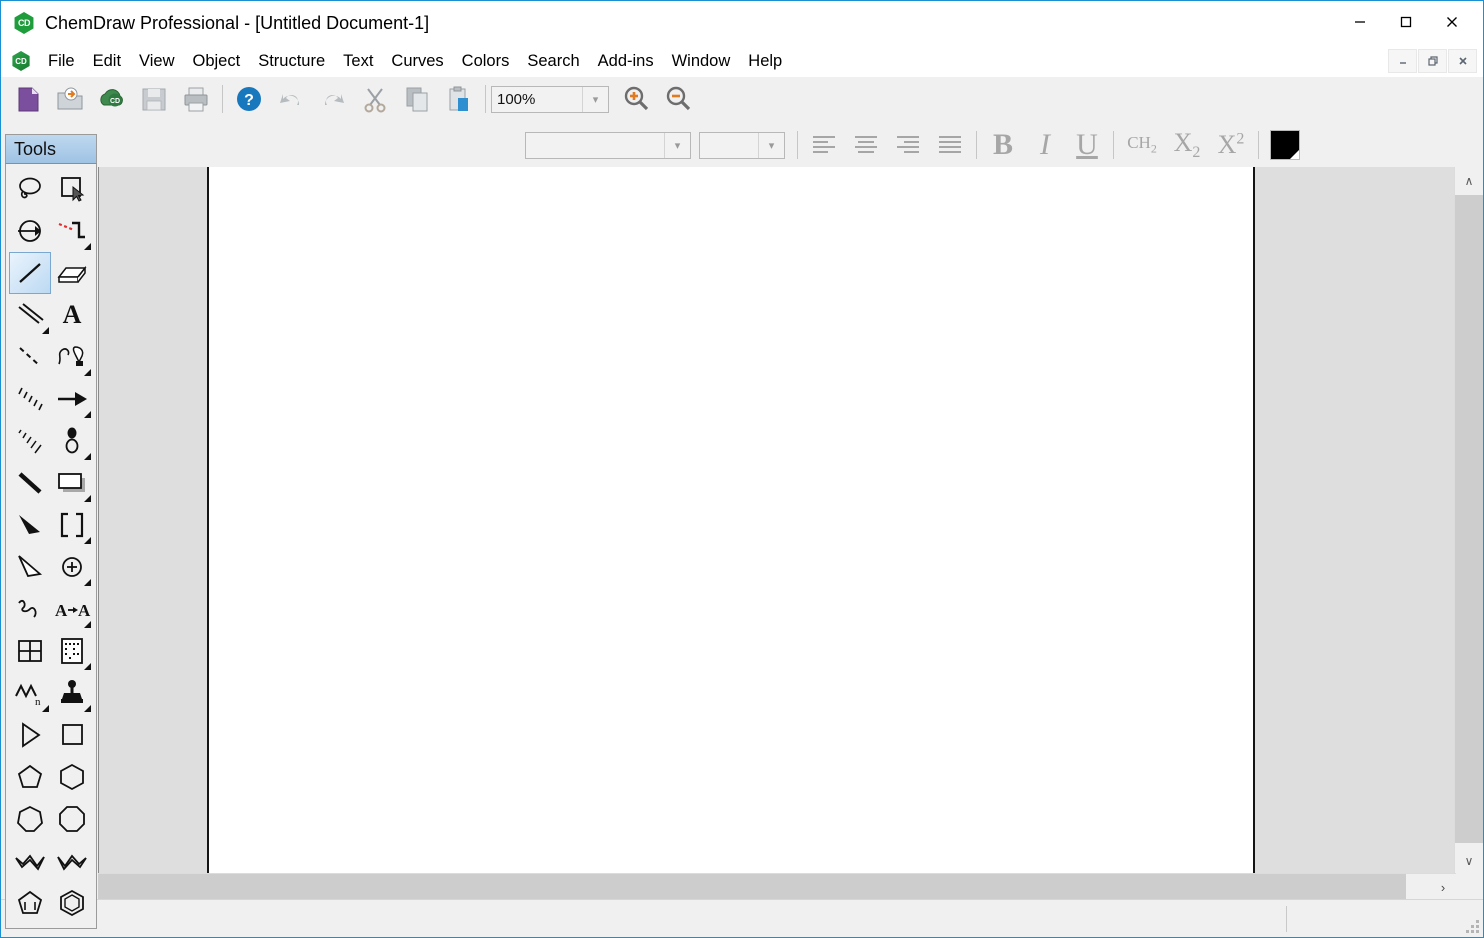 The image size is (1484, 938). Describe the element at coordinates (1402, 61) in the screenshot. I see `mdi-minimize-button` at that location.